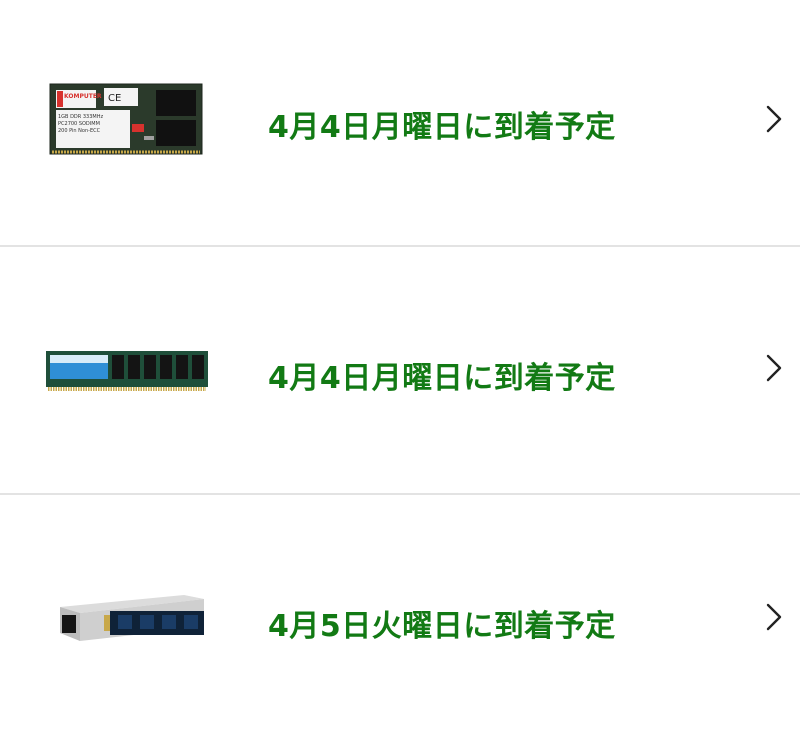 This screenshot has width=800, height=736. Describe the element at coordinates (80, 117) in the screenshot. I see `module-spec-line: 1GB DDR 333MHz` at that location.